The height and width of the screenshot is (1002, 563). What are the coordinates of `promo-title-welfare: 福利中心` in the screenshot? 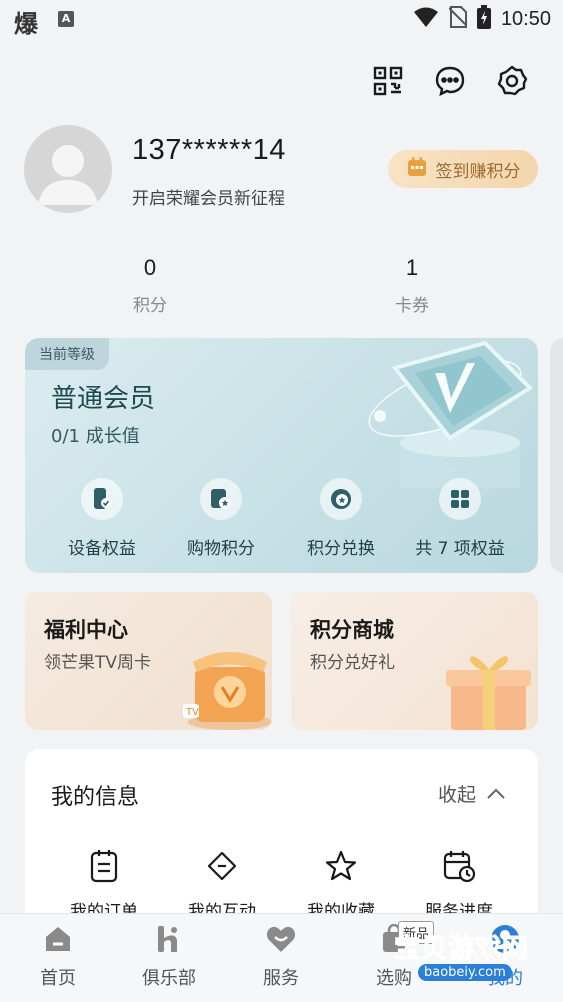 It's located at (86, 630).